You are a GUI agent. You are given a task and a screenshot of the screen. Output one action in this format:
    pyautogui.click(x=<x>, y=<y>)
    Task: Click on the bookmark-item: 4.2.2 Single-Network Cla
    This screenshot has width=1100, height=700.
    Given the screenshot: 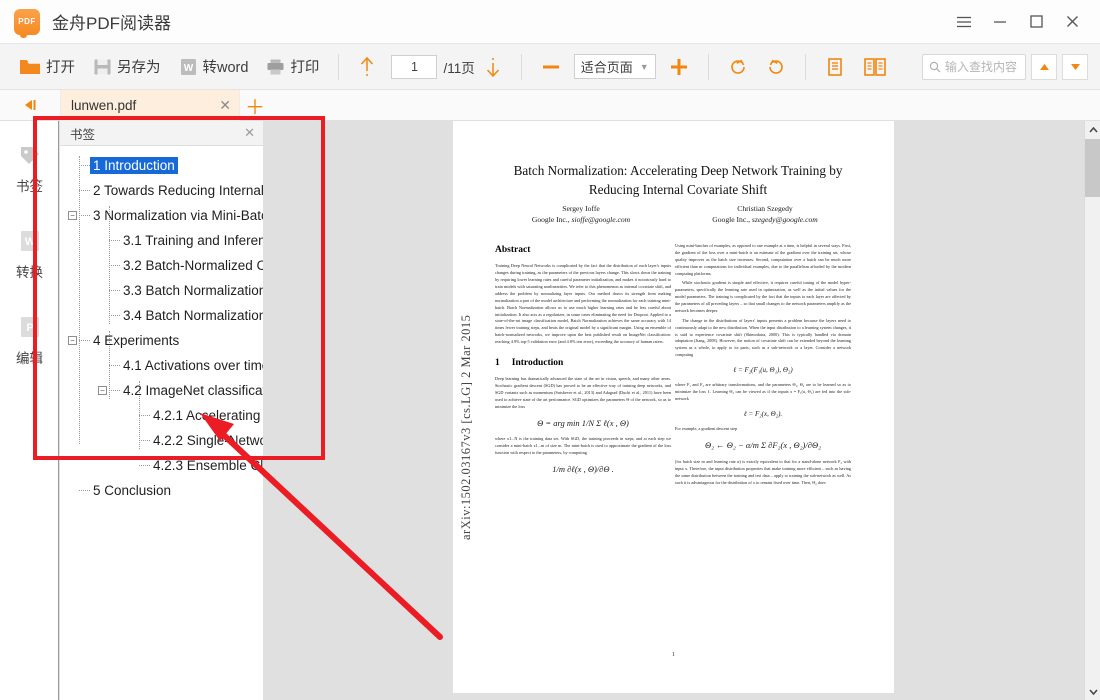 What is the action you would take?
    pyautogui.click(x=161, y=440)
    